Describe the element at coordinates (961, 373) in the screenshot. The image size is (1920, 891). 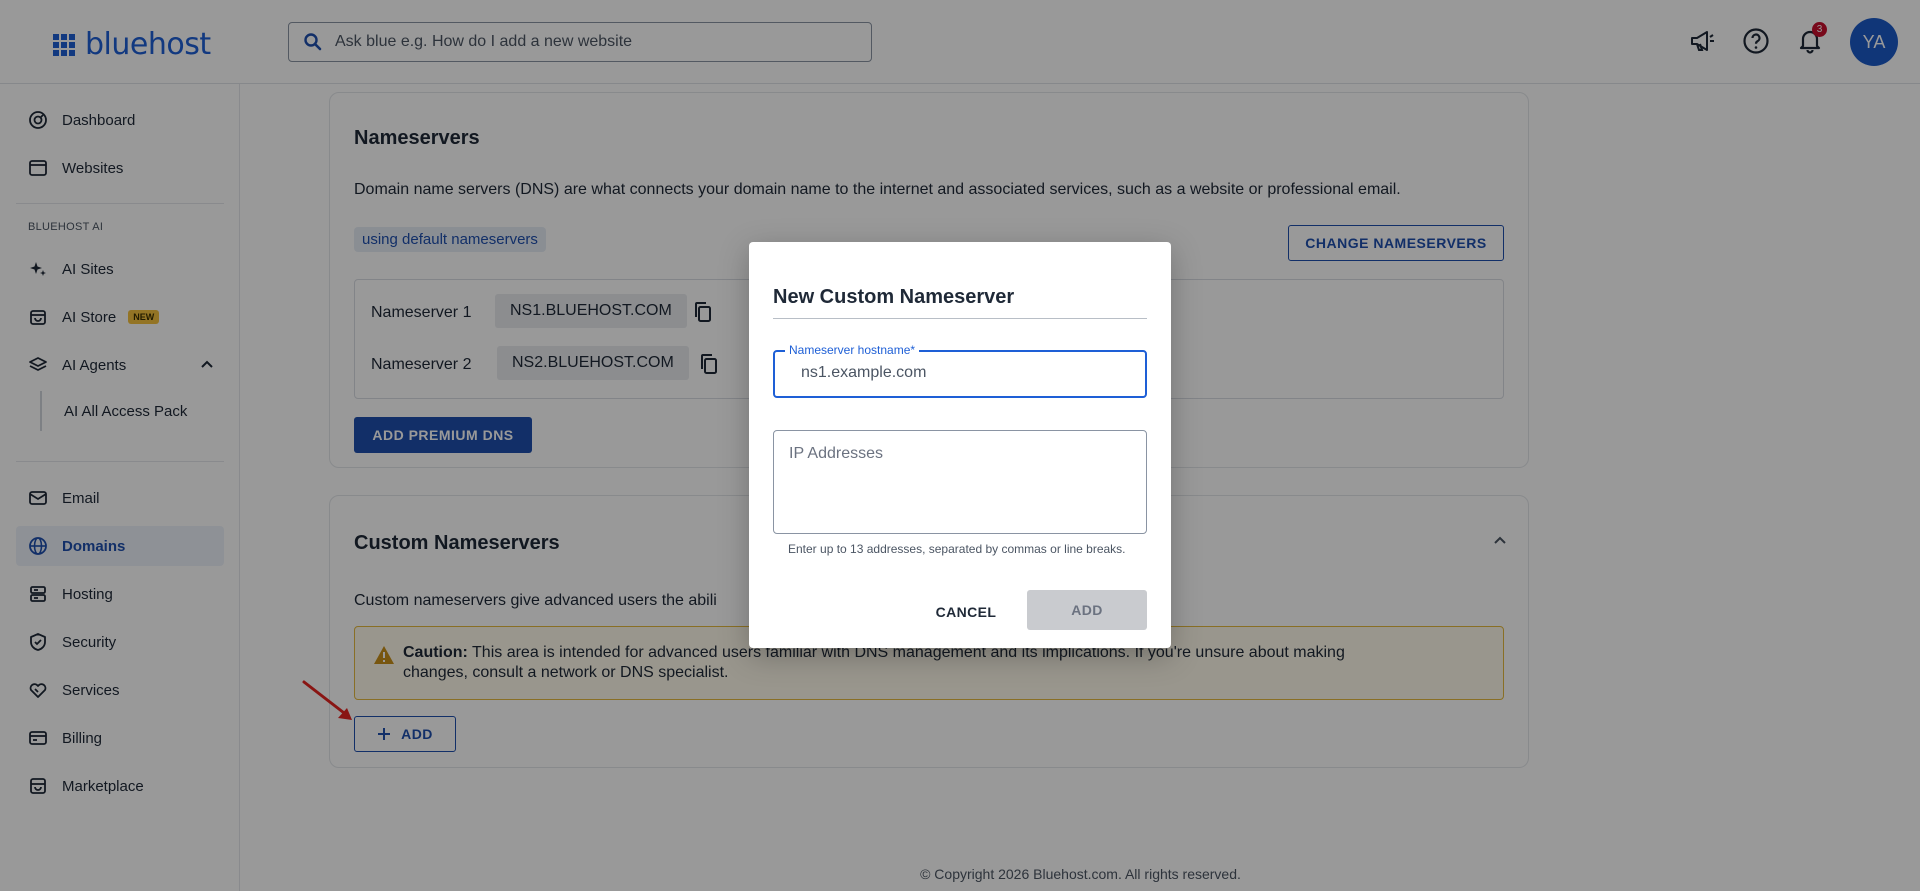
I see `nameserver-hostname-input` at that location.